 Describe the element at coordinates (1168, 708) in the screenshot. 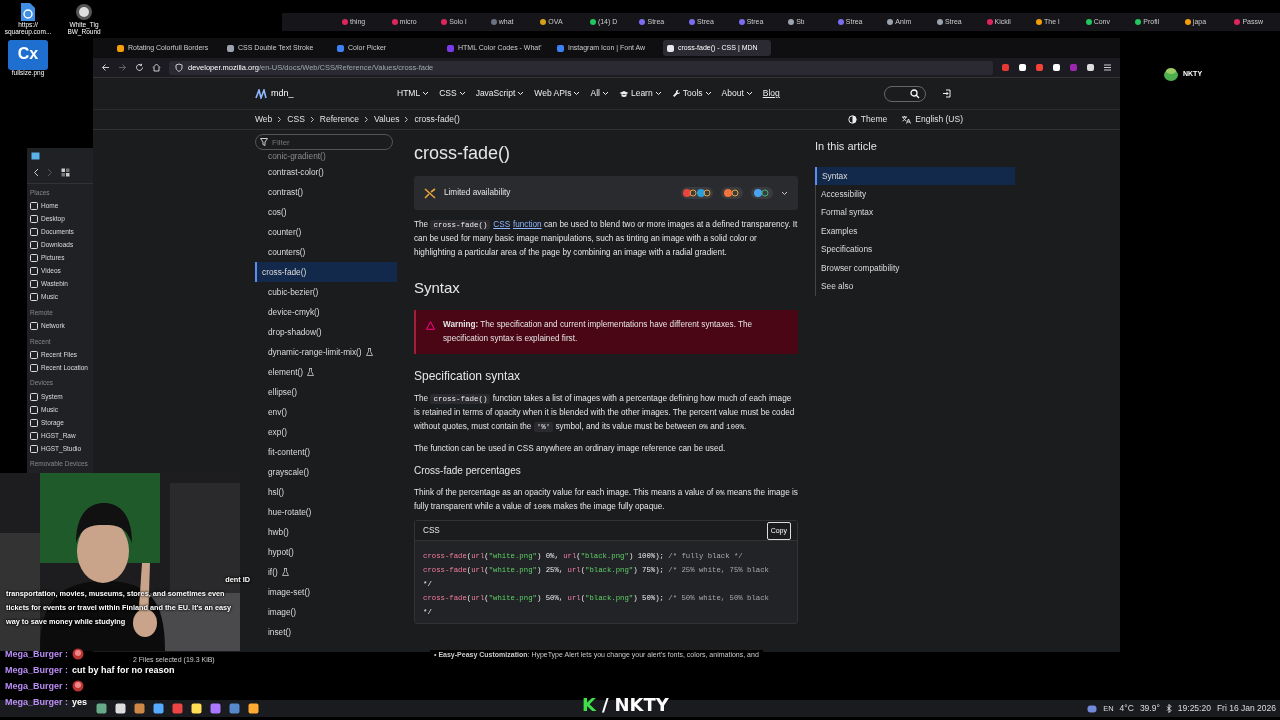

I see `bluetooth-icon` at that location.